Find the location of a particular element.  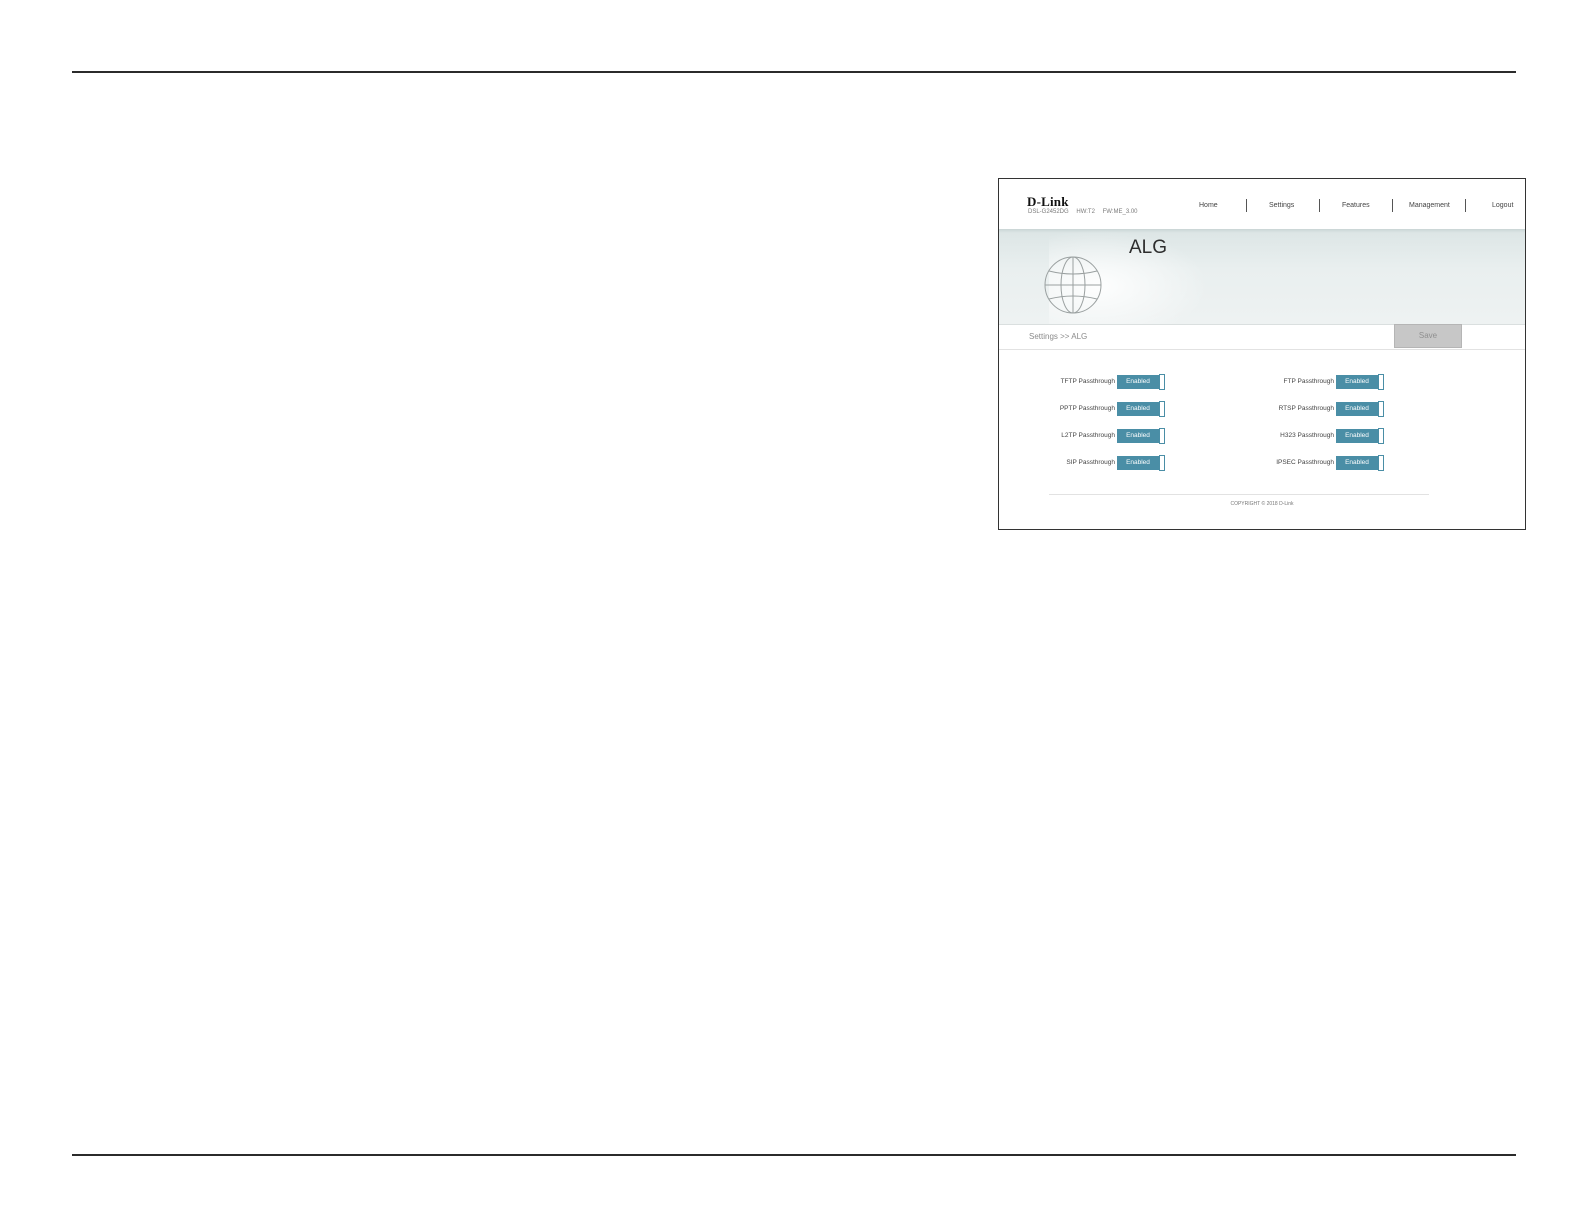

l2tp-passthrough-row: L2TP Passthrough Enabled is located at coordinates (1104, 436).